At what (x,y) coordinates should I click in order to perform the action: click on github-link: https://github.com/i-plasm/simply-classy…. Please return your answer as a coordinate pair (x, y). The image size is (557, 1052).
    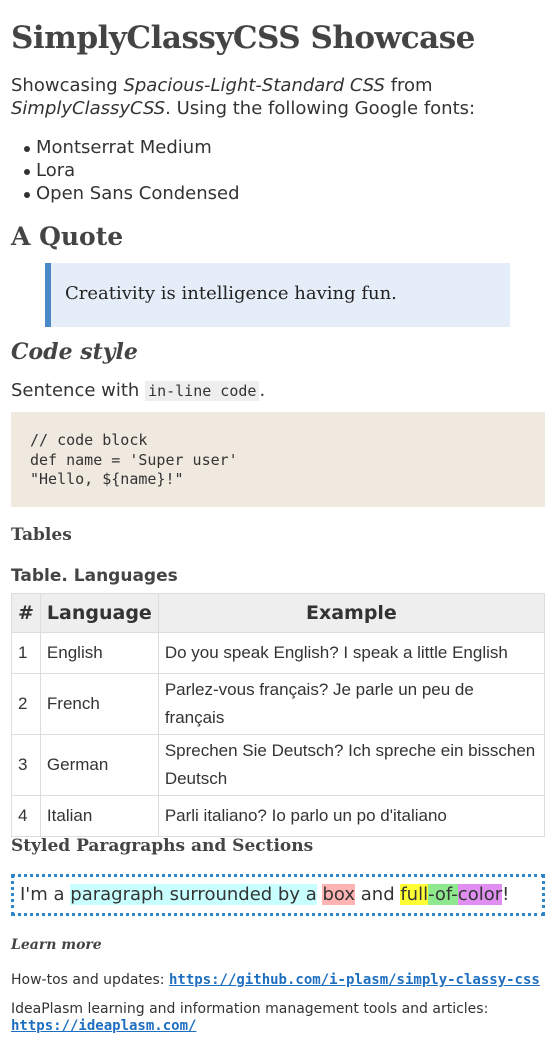
    Looking at the image, I should click on (354, 980).